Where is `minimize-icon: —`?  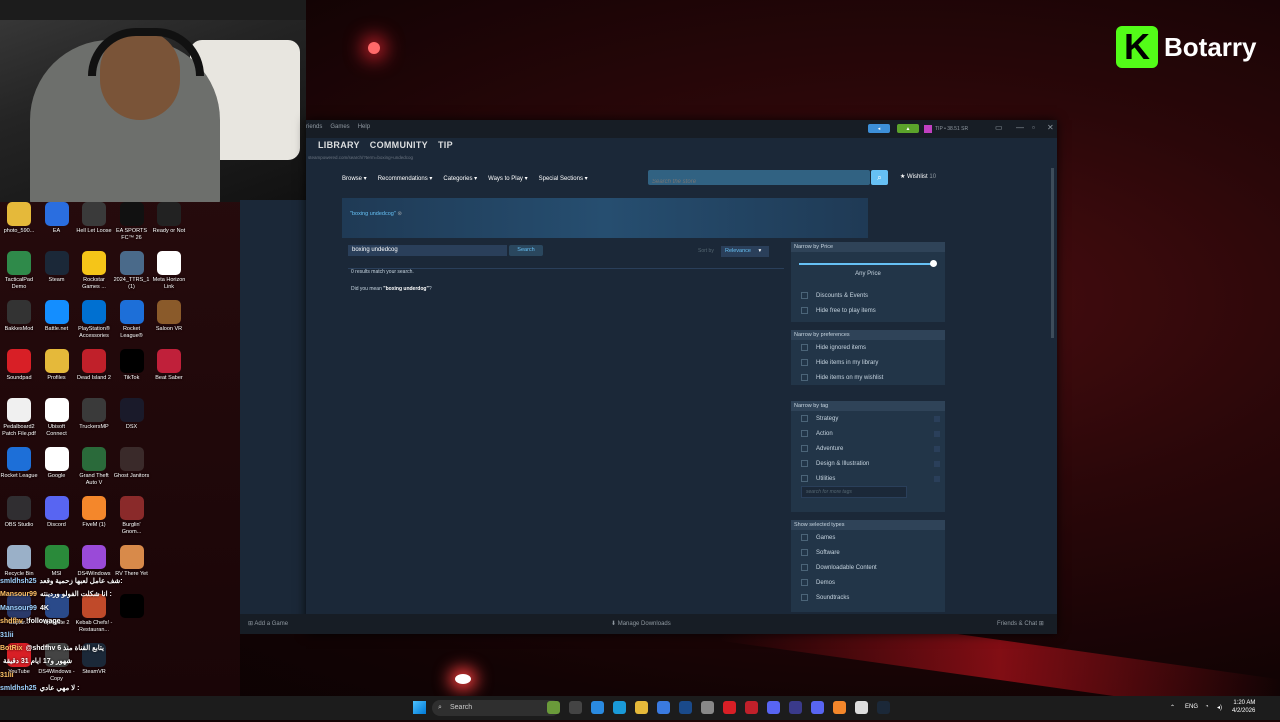
minimize-icon: — is located at coordinates (1020, 127).